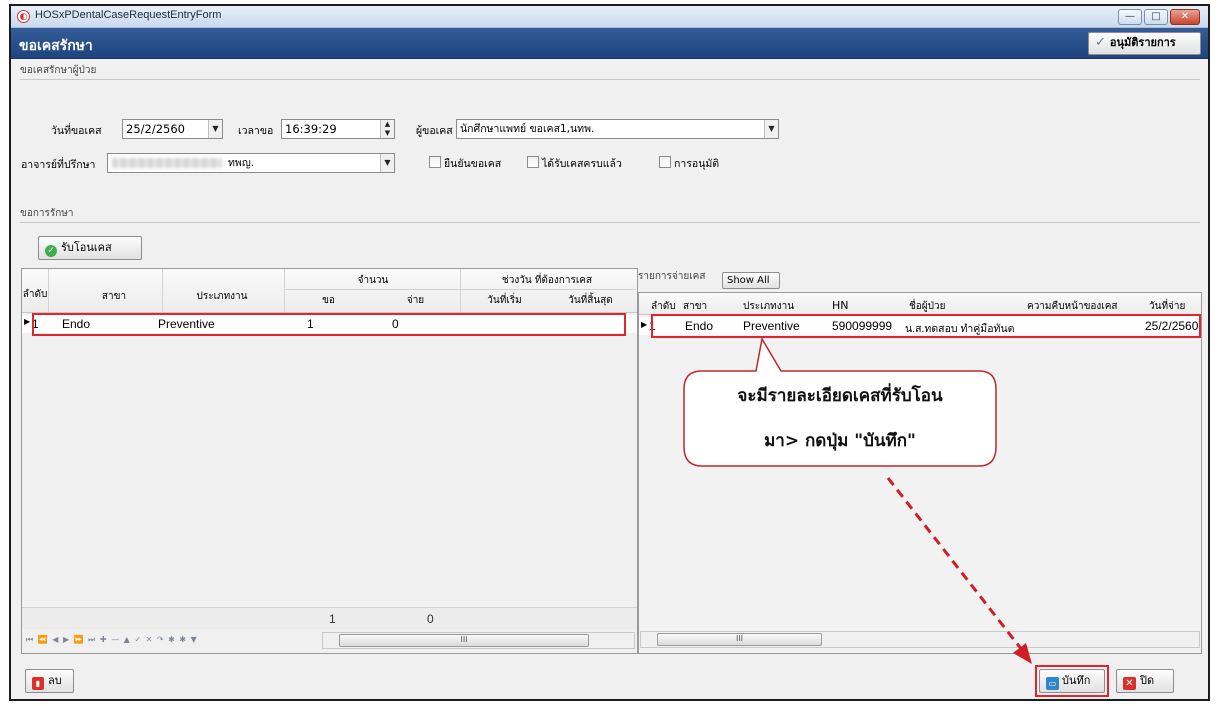 This screenshot has width=1219, height=706. Describe the element at coordinates (1022, 653) in the screenshot. I see `arrow-head-icon` at that location.